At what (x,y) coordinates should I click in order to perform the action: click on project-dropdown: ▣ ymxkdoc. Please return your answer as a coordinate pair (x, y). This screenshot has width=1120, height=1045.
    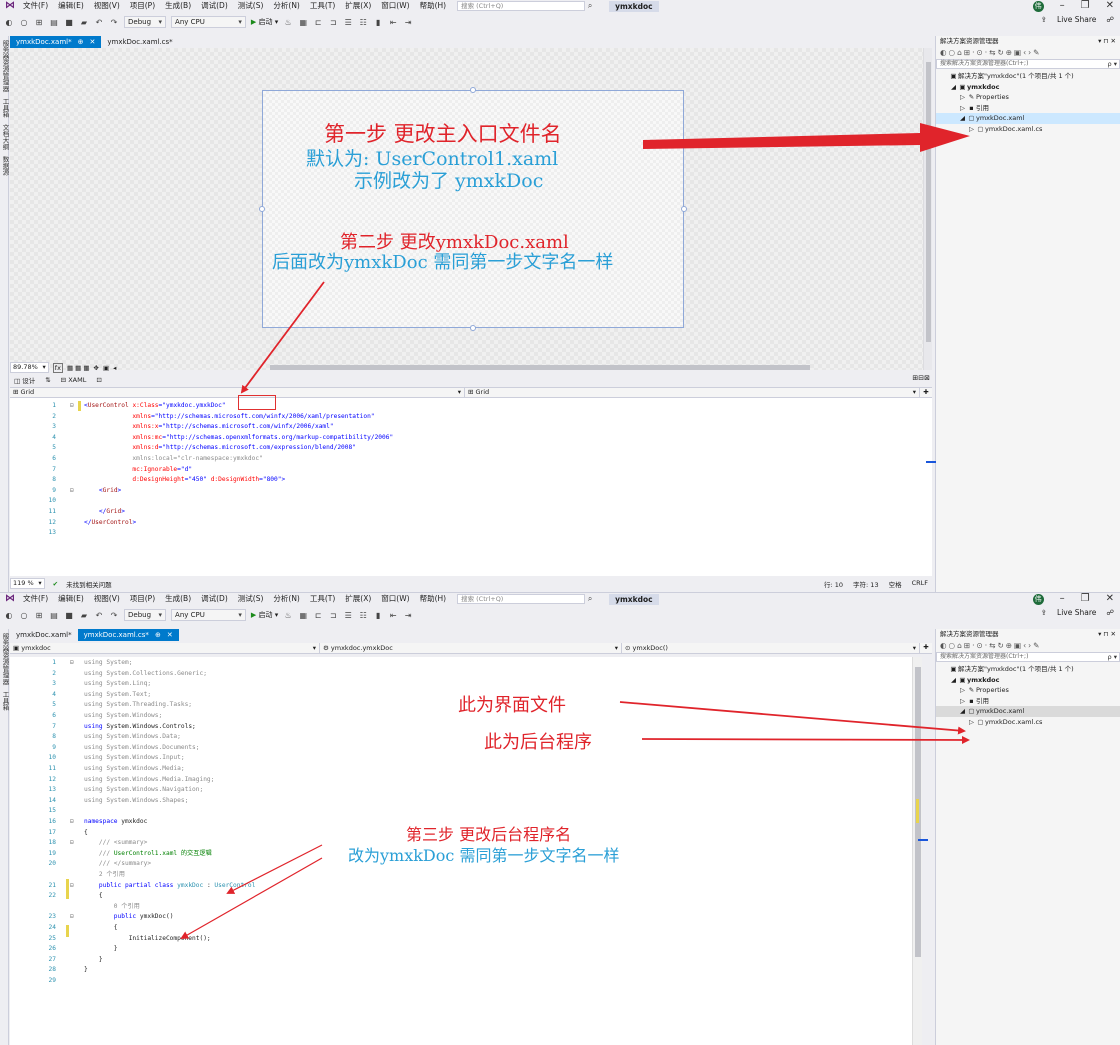
    Looking at the image, I should click on (165, 648).